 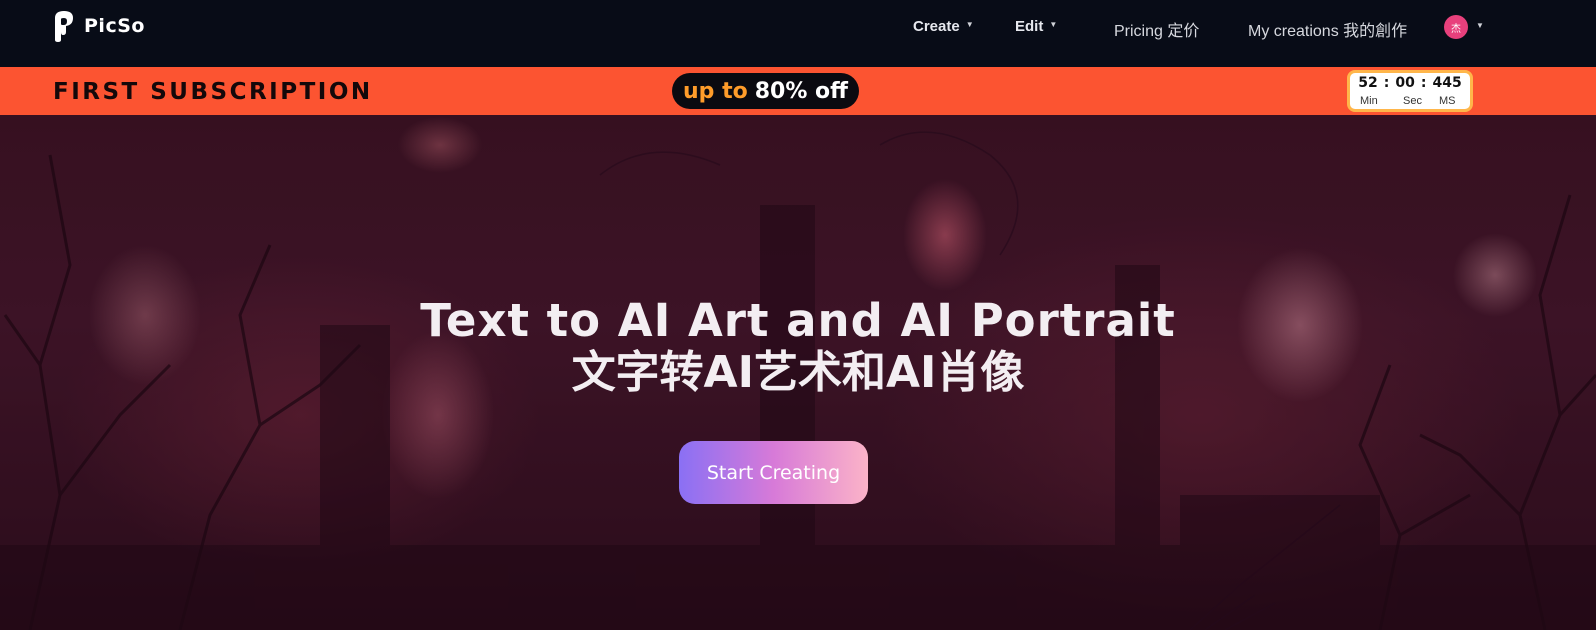 I want to click on nav-my-creations-link: My creations 我的創作, so click(x=1327, y=29).